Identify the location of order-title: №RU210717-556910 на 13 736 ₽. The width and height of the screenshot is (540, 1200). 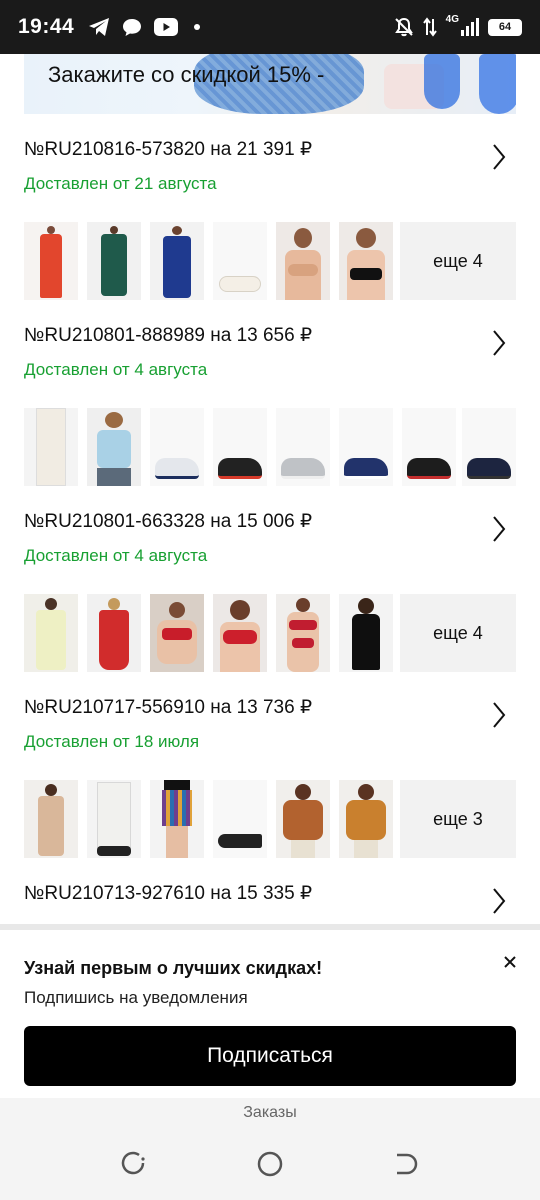
(168, 707).